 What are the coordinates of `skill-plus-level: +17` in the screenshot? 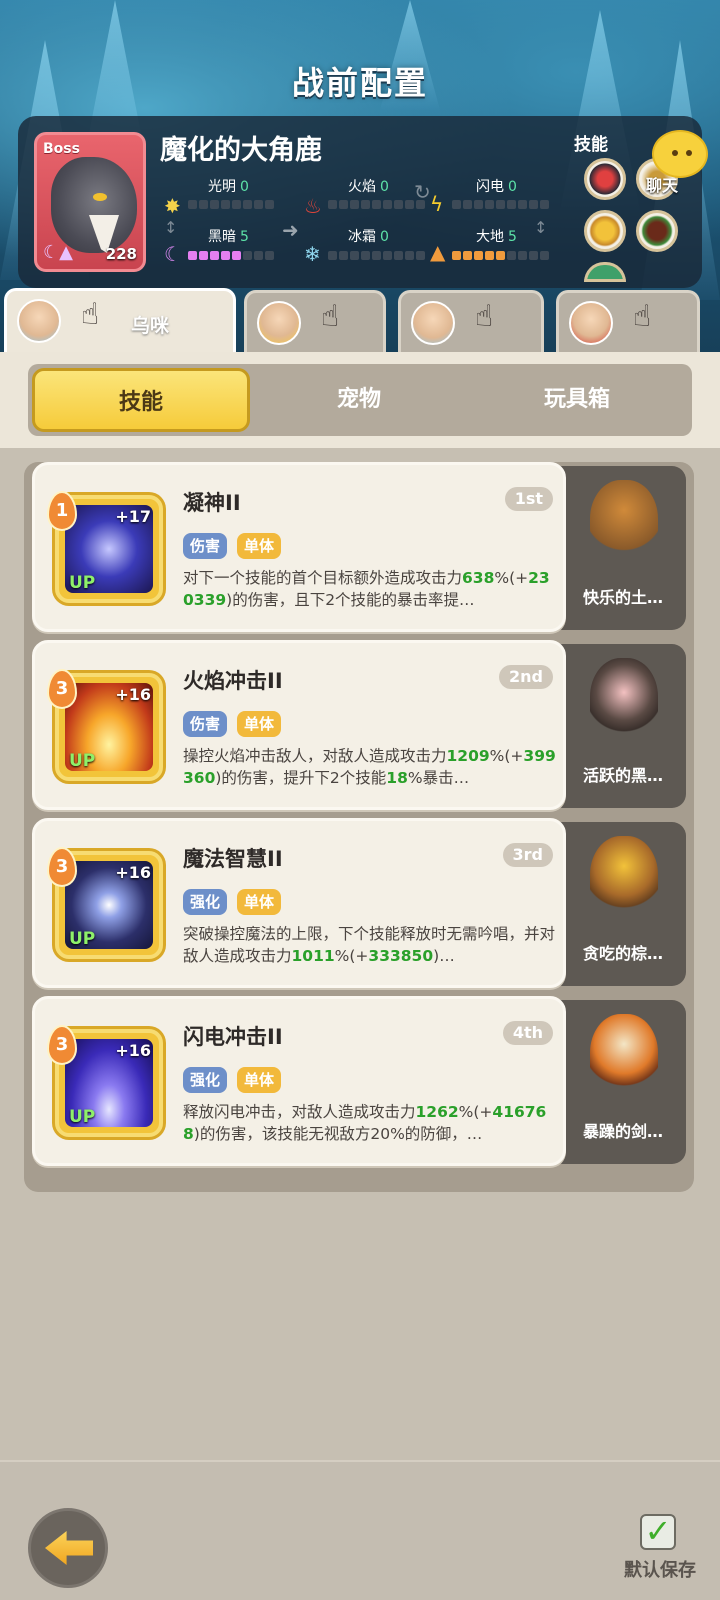 It's located at (133, 516).